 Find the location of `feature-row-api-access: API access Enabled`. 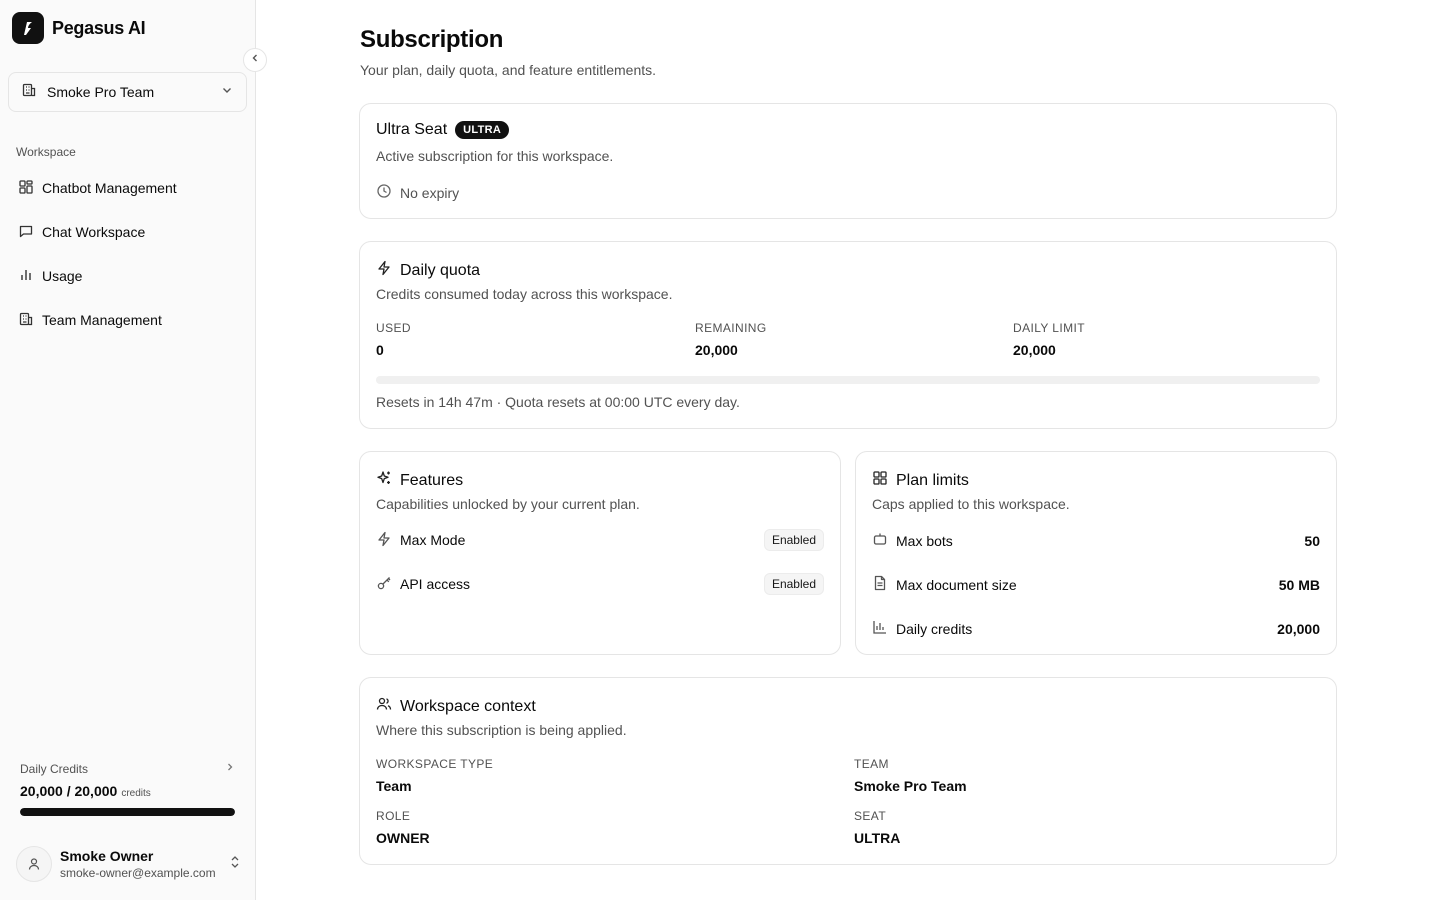

feature-row-api-access: API access Enabled is located at coordinates (600, 584).